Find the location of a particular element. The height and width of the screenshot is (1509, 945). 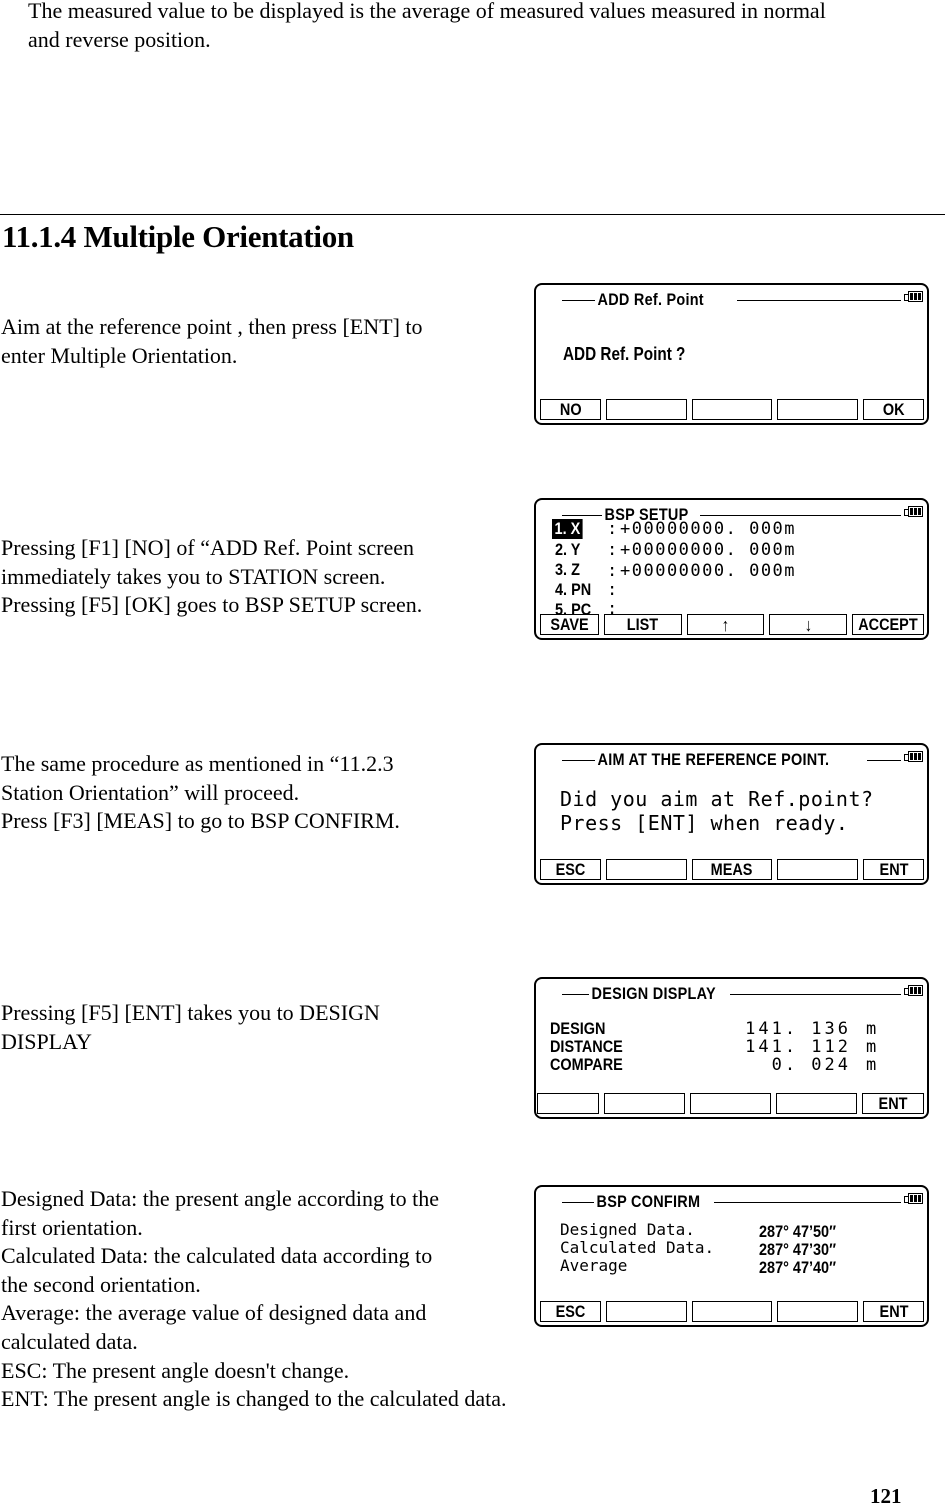

screen-title-bar: ADD Ref. Point is located at coordinates (731, 300).